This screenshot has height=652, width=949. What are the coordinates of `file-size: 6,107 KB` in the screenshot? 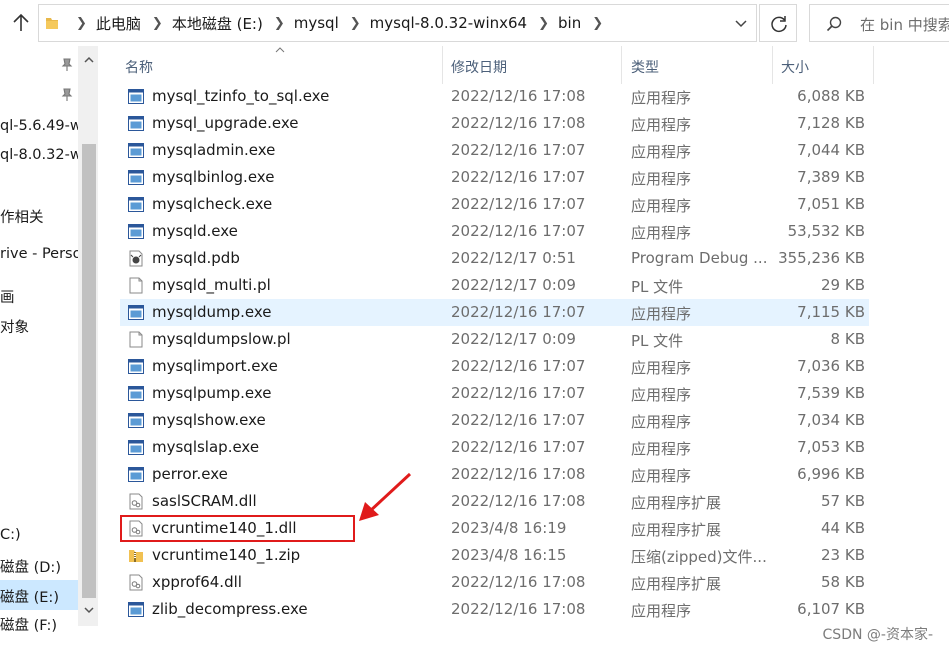 It's located at (831, 609).